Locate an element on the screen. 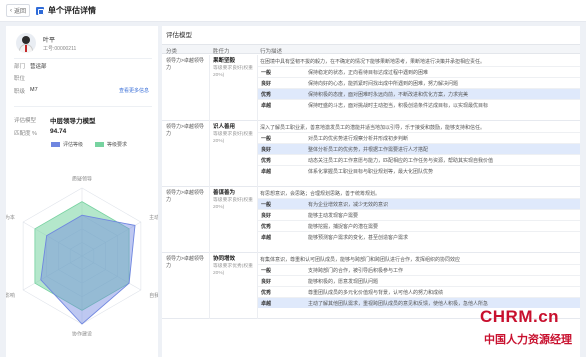  level-text: 整体分析员工的优劣势，并根据工作需要进行人才搭配 is located at coordinates (368, 150).